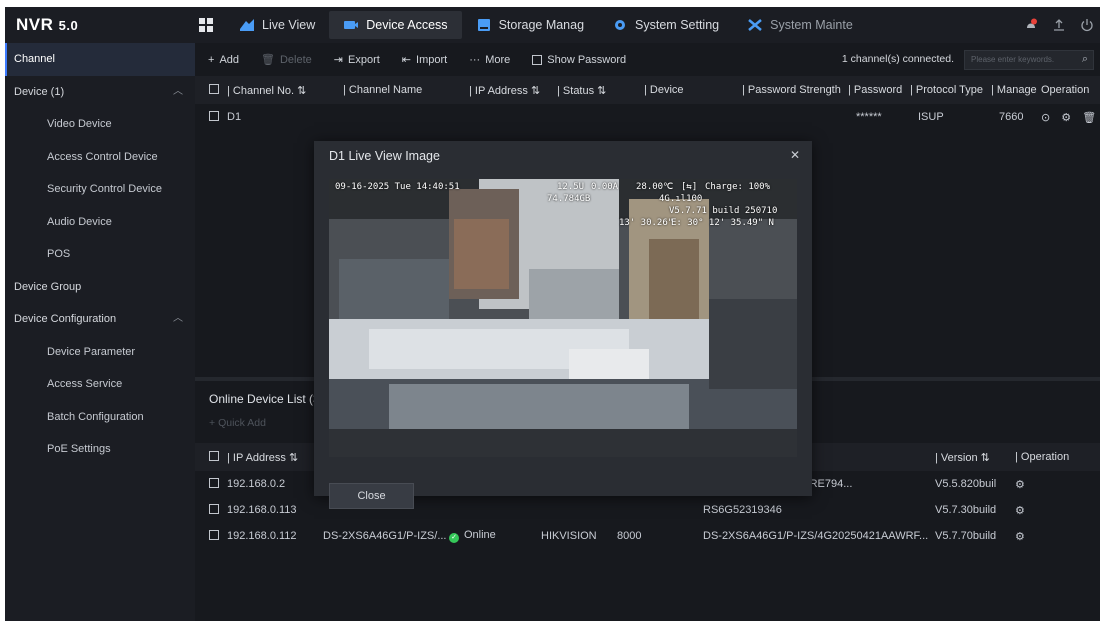 This screenshot has height=626, width=1100. I want to click on search-input: Please enter keywords. ⌕, so click(1029, 60).